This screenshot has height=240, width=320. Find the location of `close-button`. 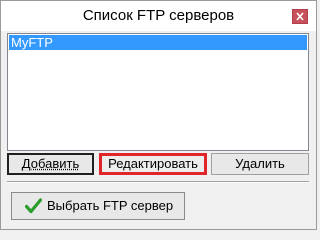

close-button is located at coordinates (300, 16).